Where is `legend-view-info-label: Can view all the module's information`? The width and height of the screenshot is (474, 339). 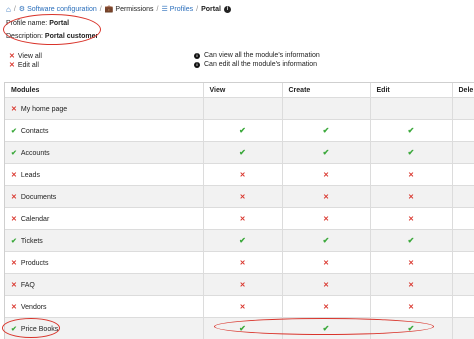 legend-view-info-label: Can view all the module's information is located at coordinates (262, 55).